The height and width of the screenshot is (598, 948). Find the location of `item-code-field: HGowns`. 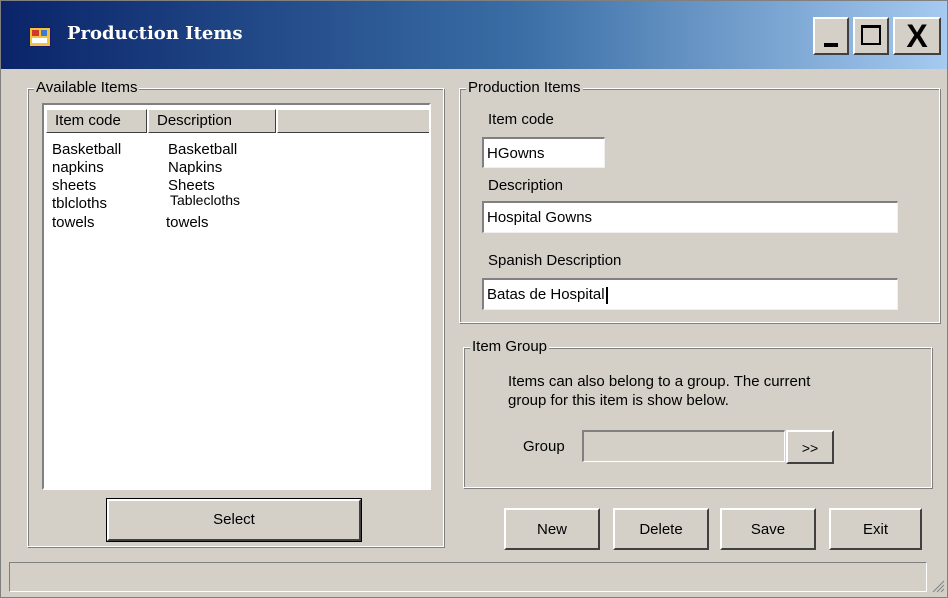

item-code-field: HGowns is located at coordinates (543, 152).